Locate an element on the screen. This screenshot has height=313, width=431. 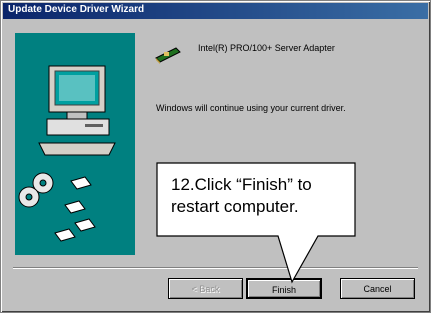
callout-line-2: restart computer. is located at coordinates (235, 206).